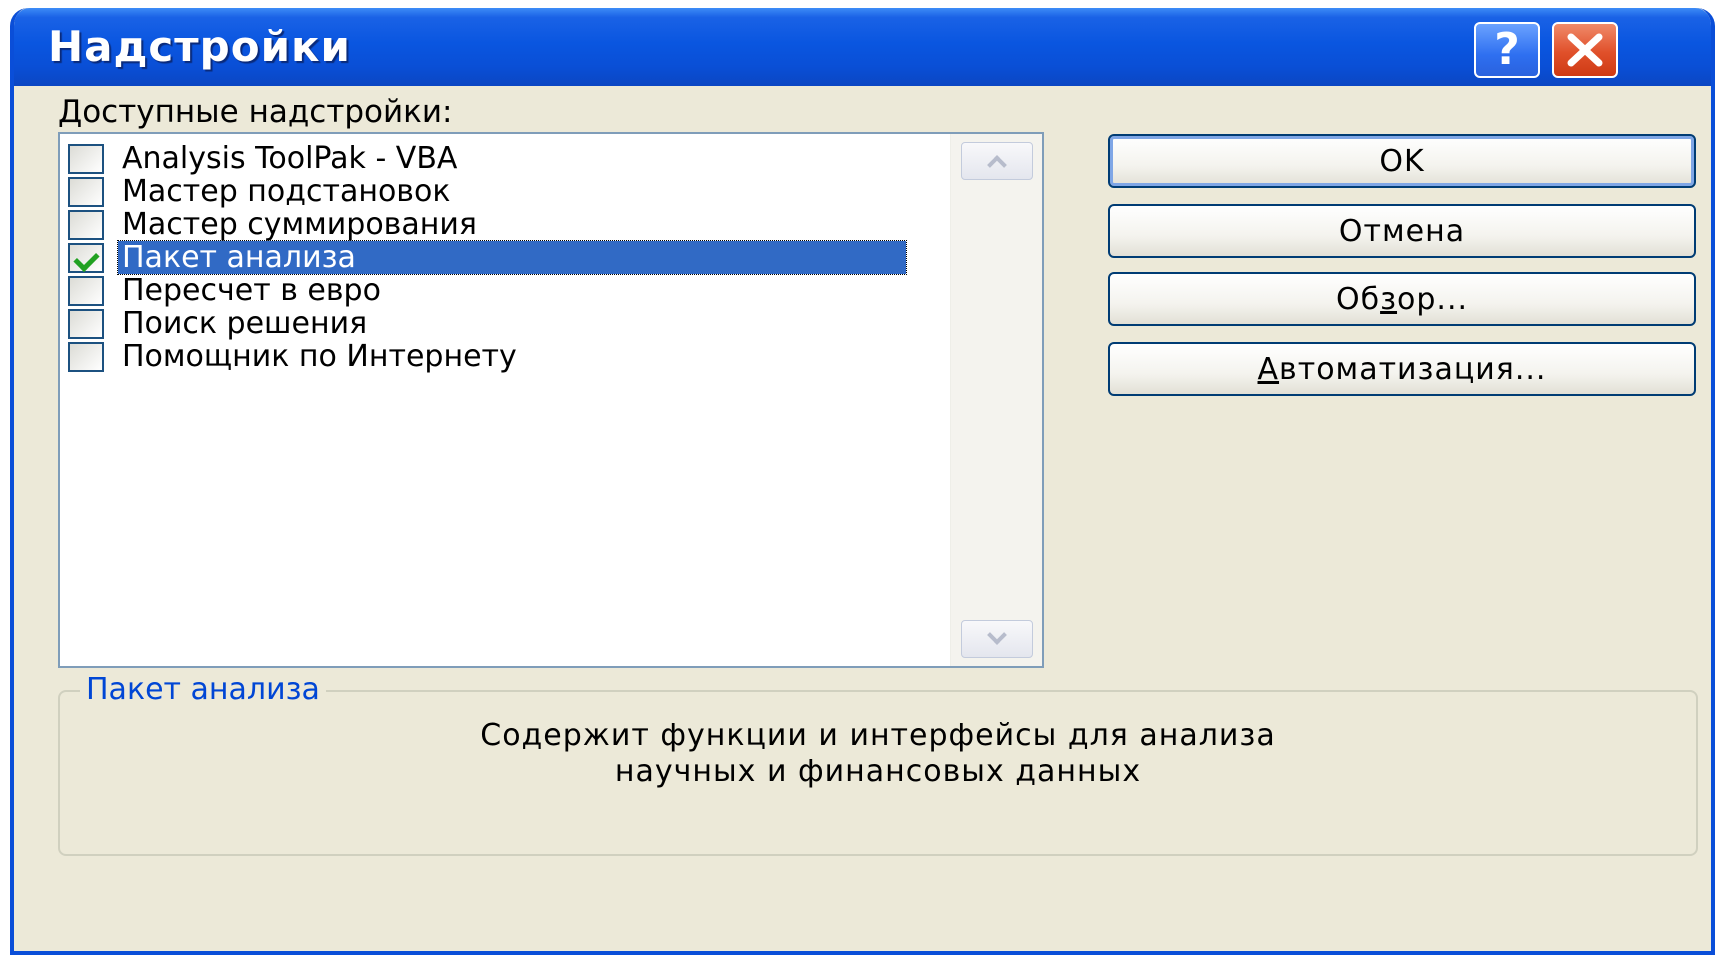 The image size is (1725, 955). Describe the element at coordinates (286, 191) in the screenshot. I see `addin-label: Мастер подстановок` at that location.